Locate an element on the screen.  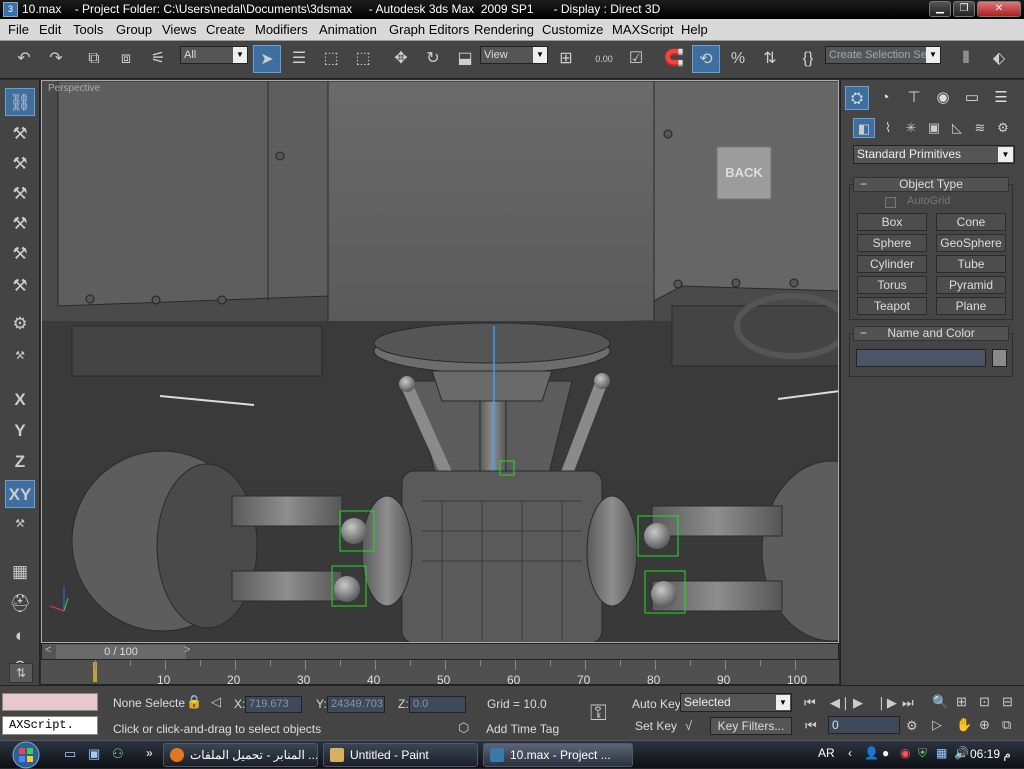
time-config-icon: ⚙ is located at coordinates (912, 726).